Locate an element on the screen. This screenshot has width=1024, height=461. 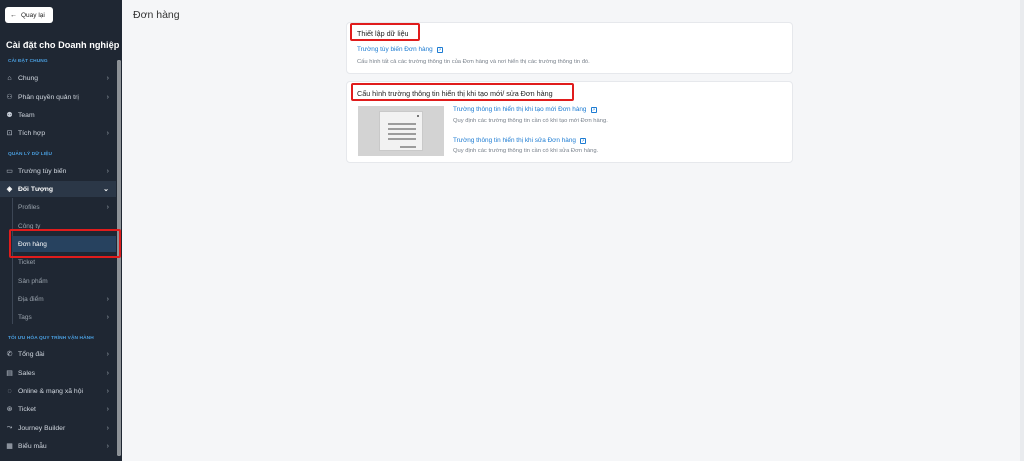
sidebar-sub-san-pham: Sản phẩm is located at coordinates (64, 281).